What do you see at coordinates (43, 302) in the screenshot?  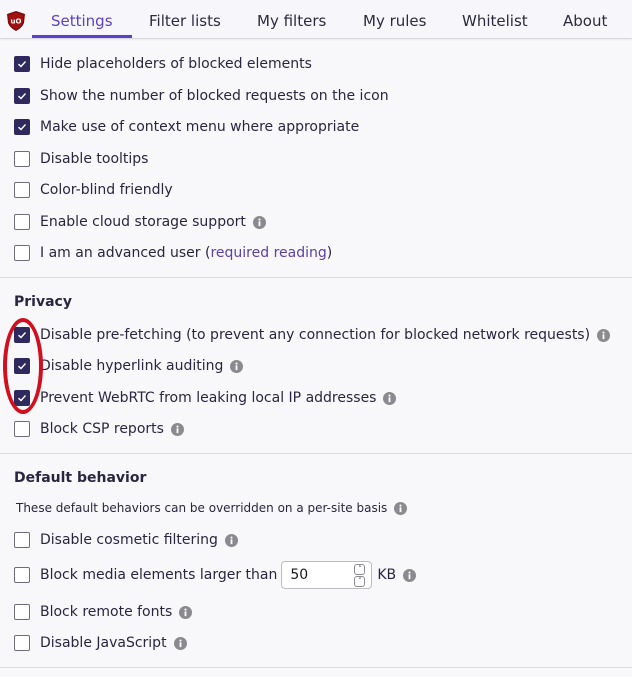 I see `privacy-heading: Privacy` at bounding box center [43, 302].